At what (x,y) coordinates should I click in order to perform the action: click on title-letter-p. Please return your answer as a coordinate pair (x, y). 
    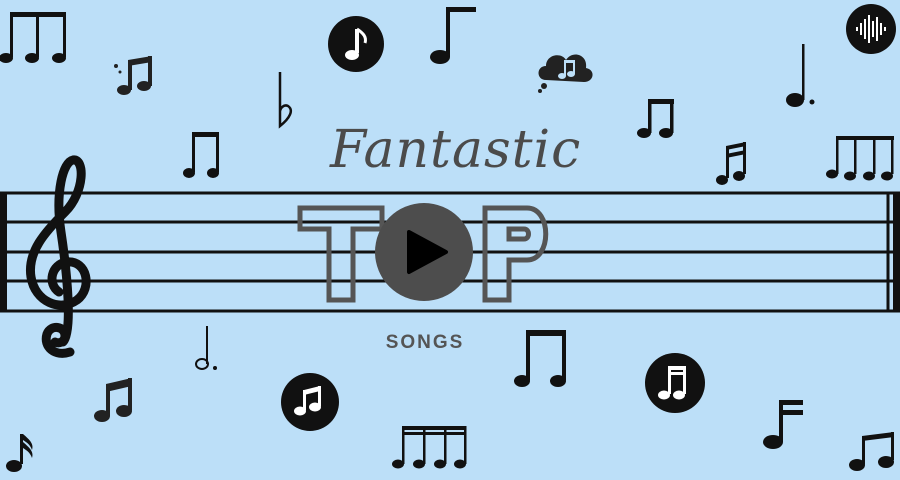
    Looking at the image, I should click on (515, 254).